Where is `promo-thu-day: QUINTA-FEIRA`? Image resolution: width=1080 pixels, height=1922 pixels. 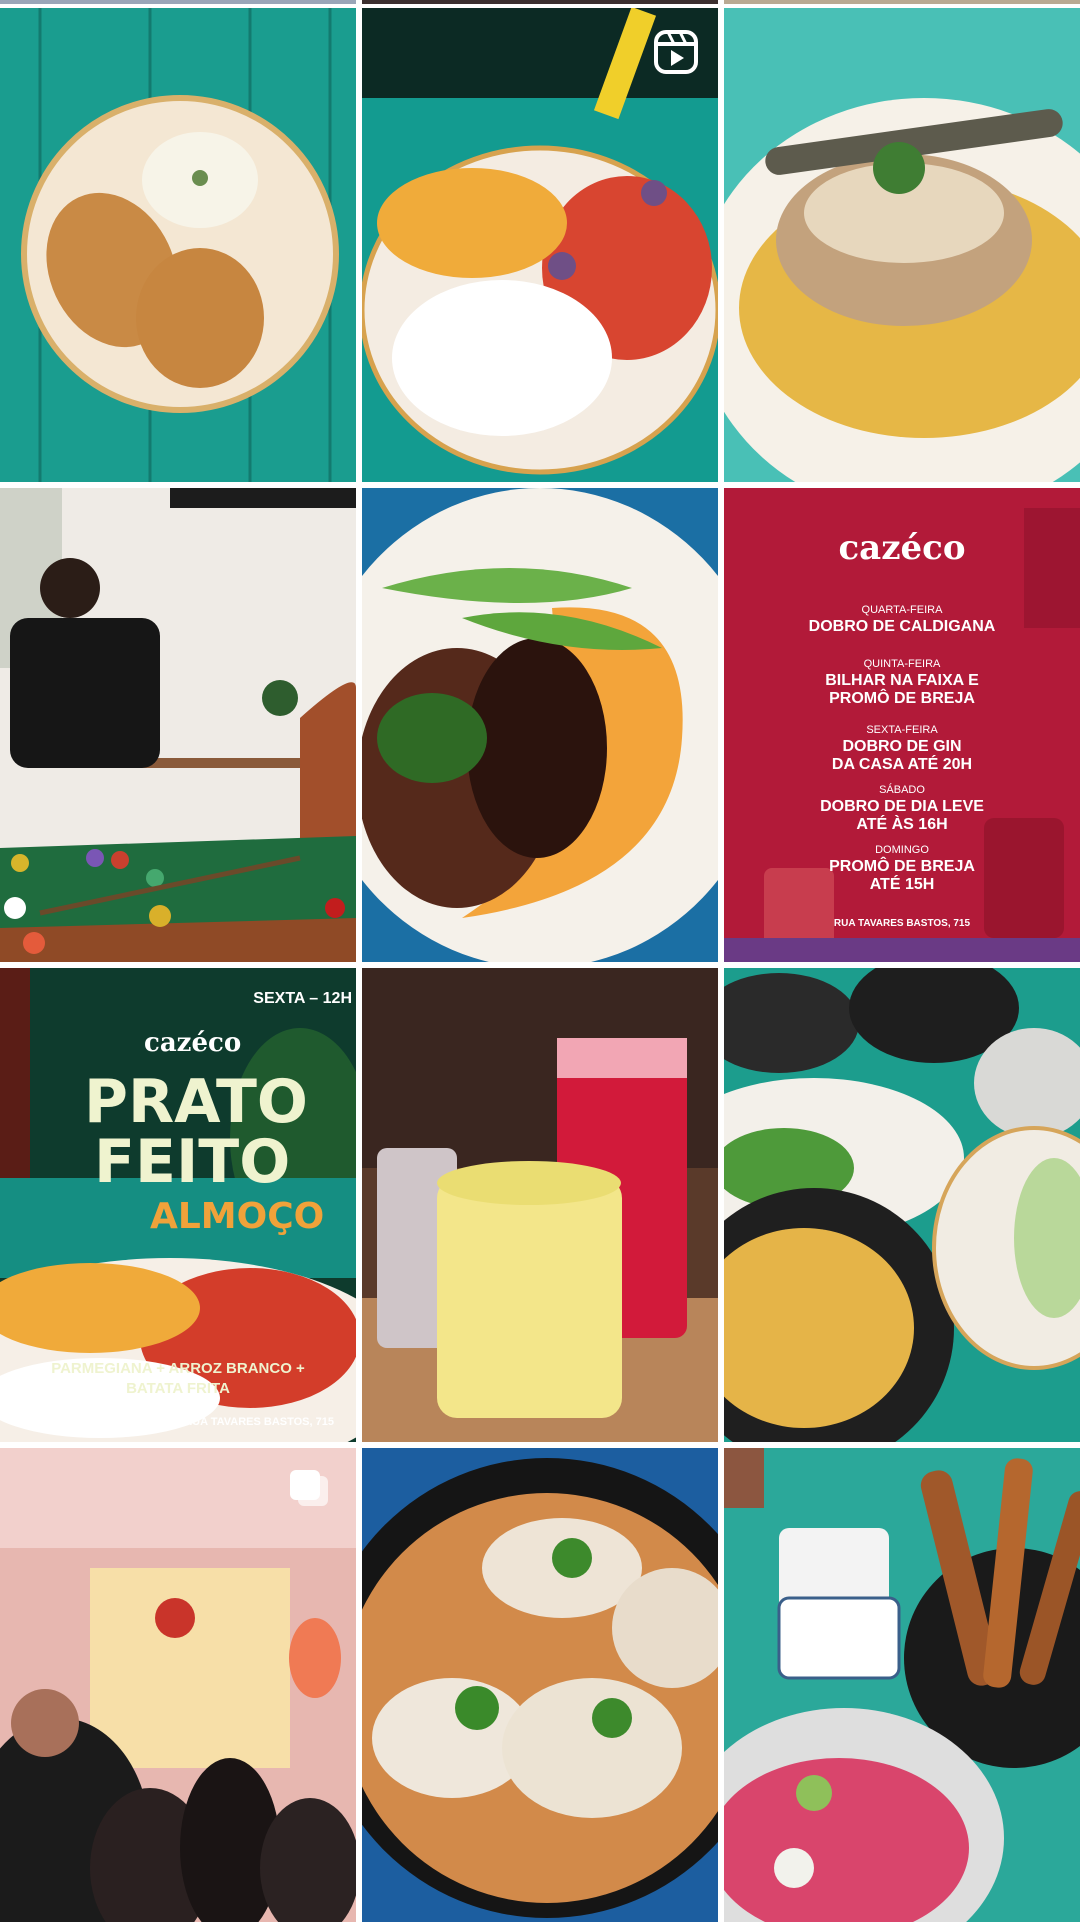
promo-thu-day: QUINTA-FEIRA is located at coordinates (902, 664).